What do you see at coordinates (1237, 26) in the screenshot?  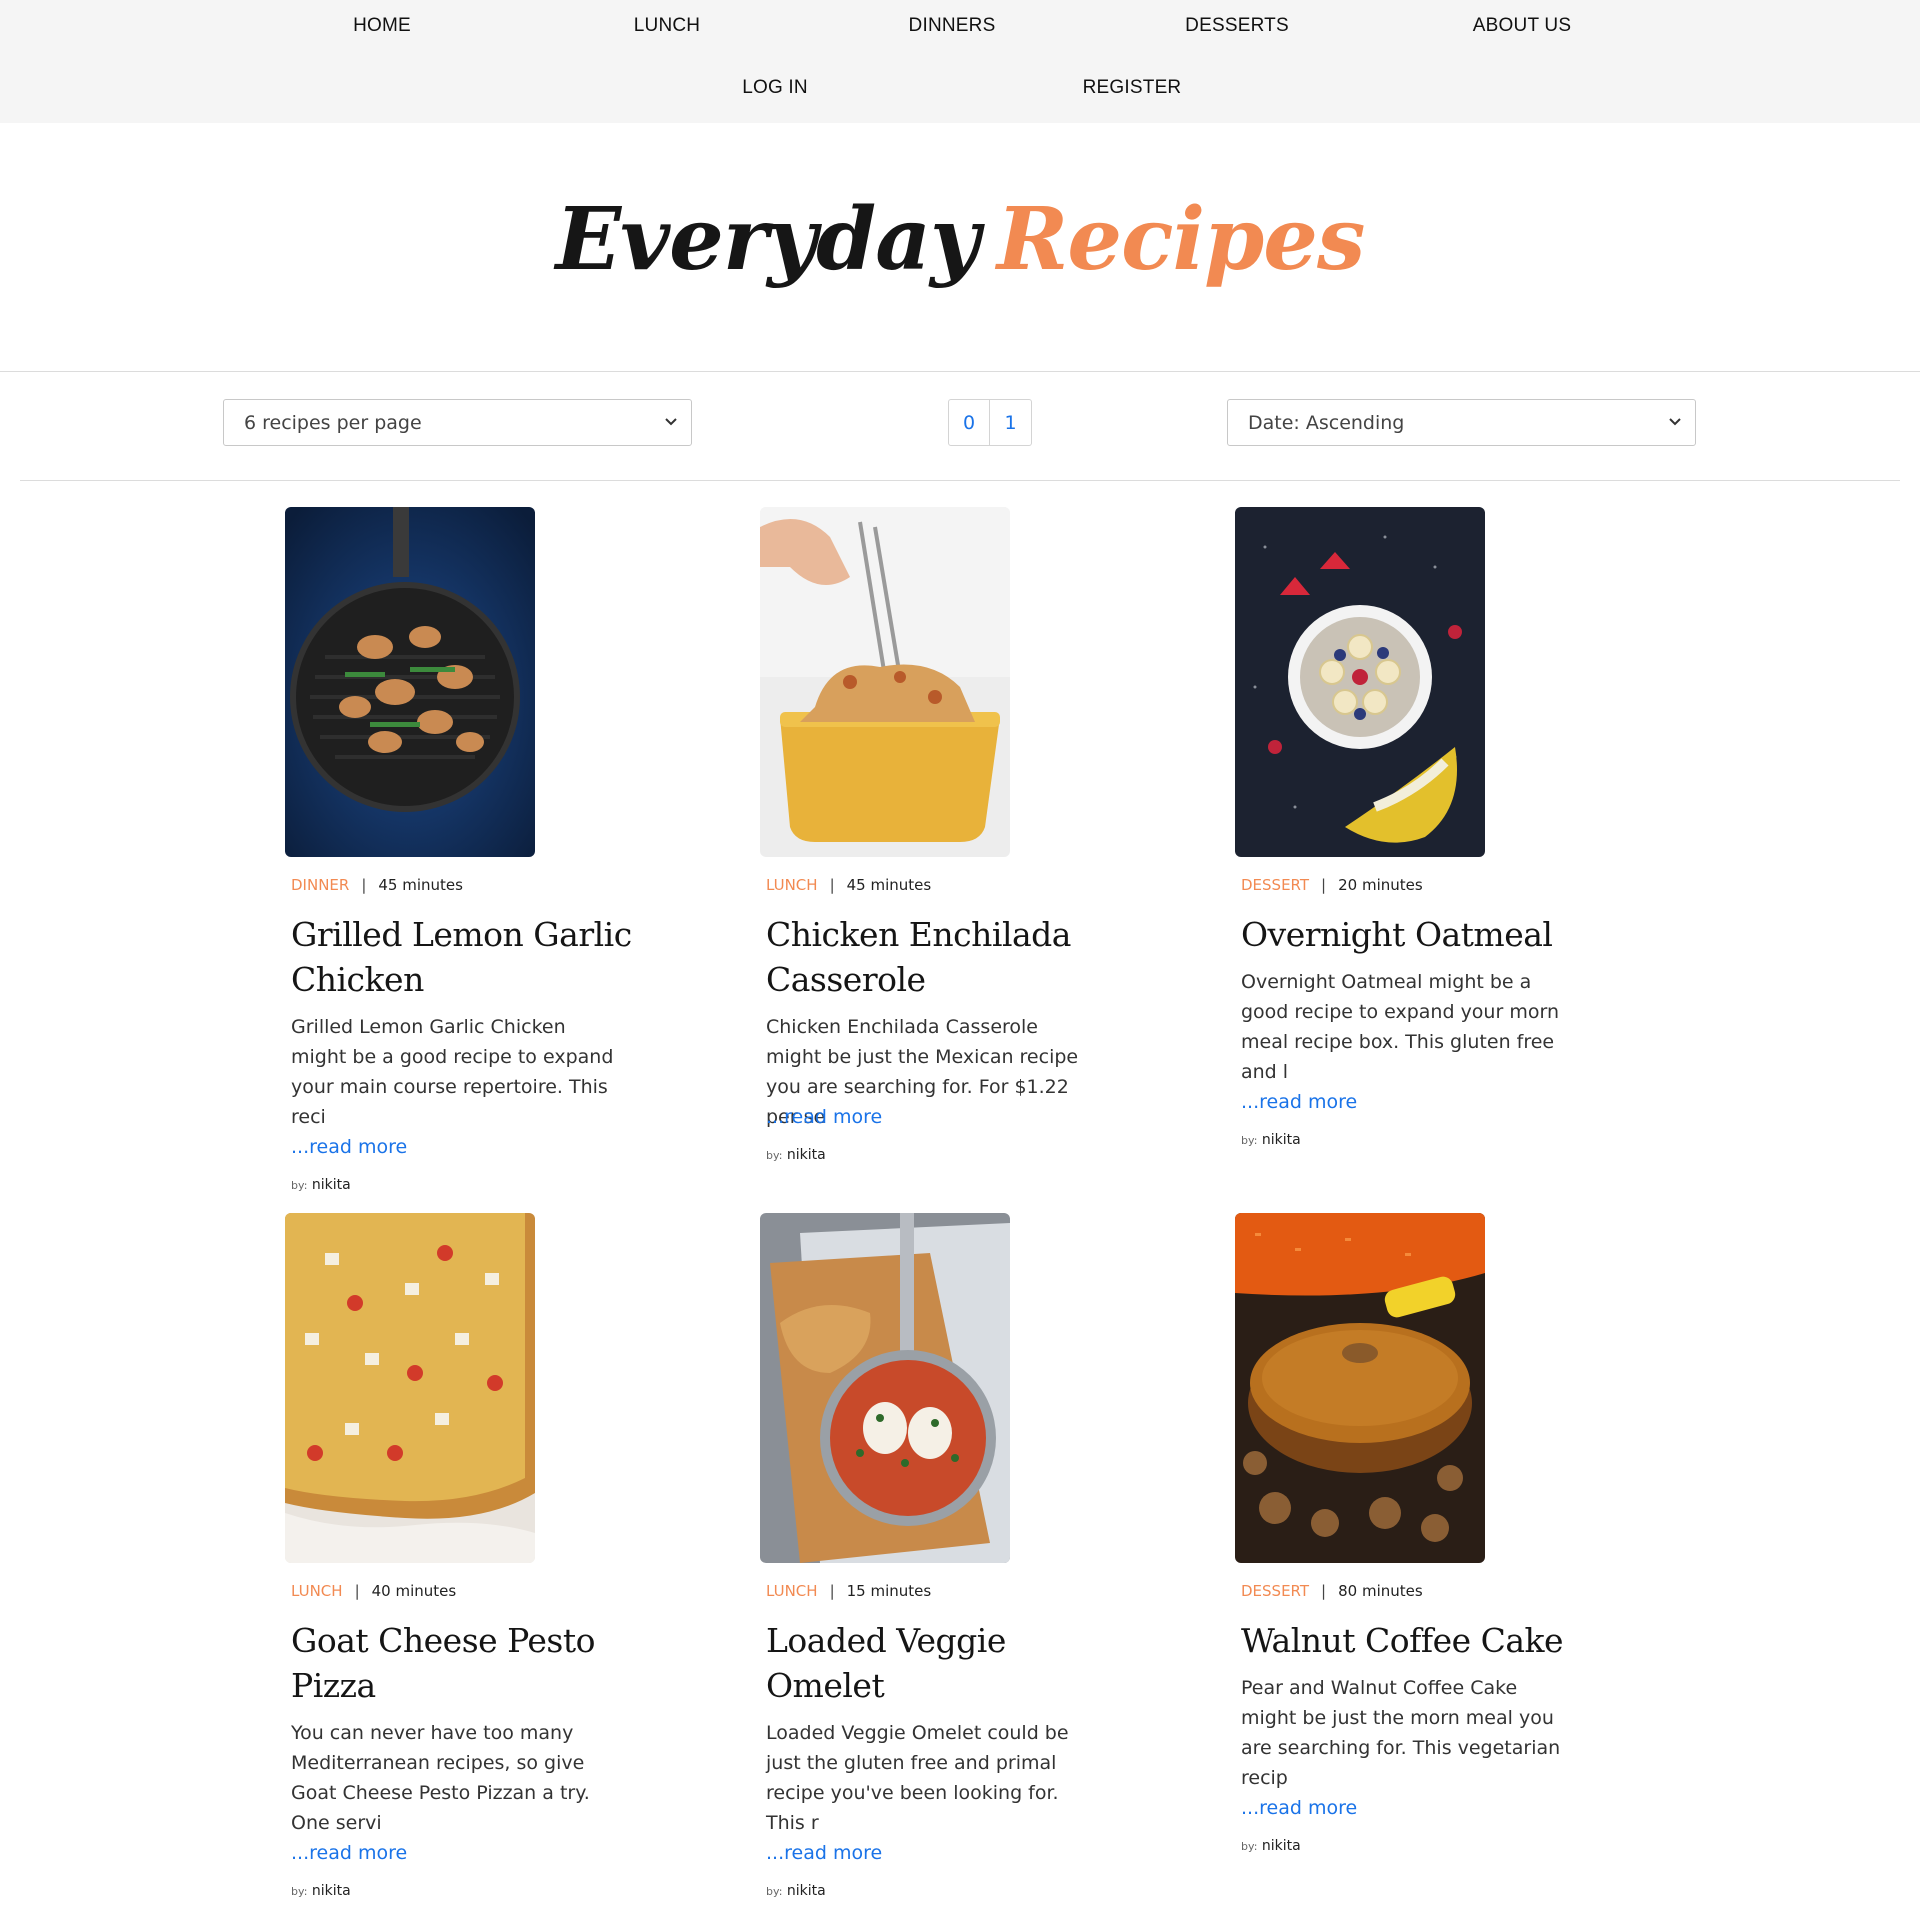 I see `nav-desserts-link: DESSERTS` at bounding box center [1237, 26].